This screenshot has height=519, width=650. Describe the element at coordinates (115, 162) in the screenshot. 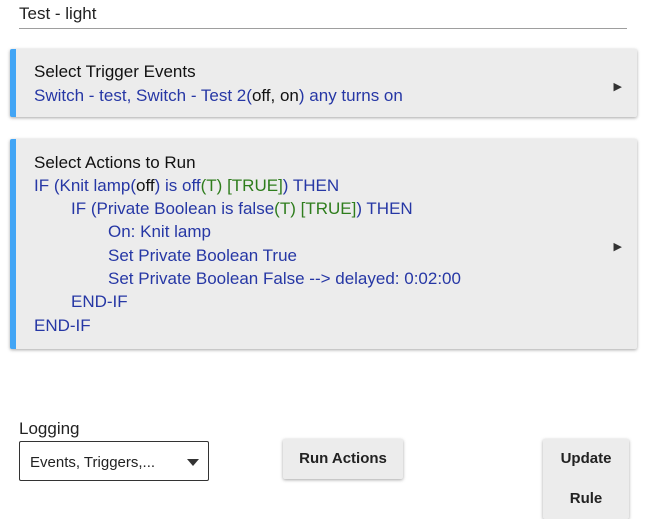

I see `actions-card-title: Select Actions to Run` at that location.